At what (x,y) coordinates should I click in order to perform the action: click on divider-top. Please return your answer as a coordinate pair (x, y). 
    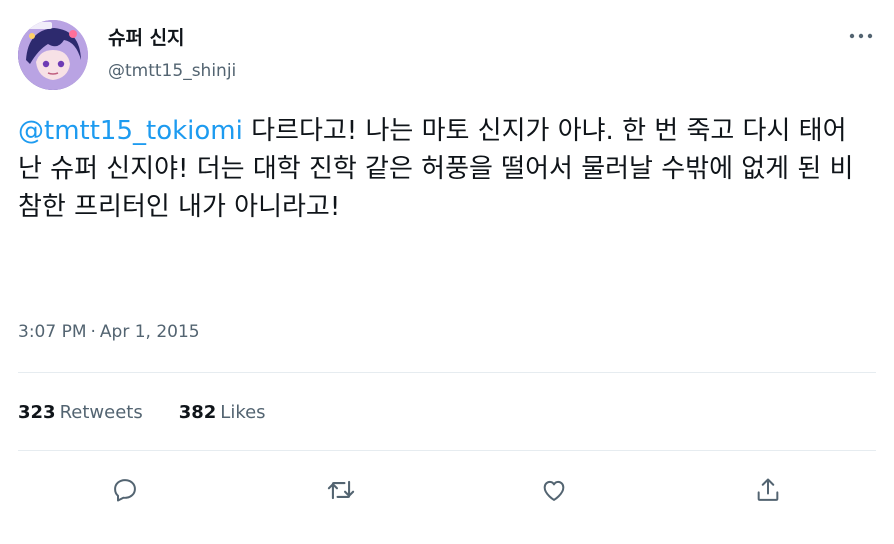
    Looking at the image, I should click on (447, 372).